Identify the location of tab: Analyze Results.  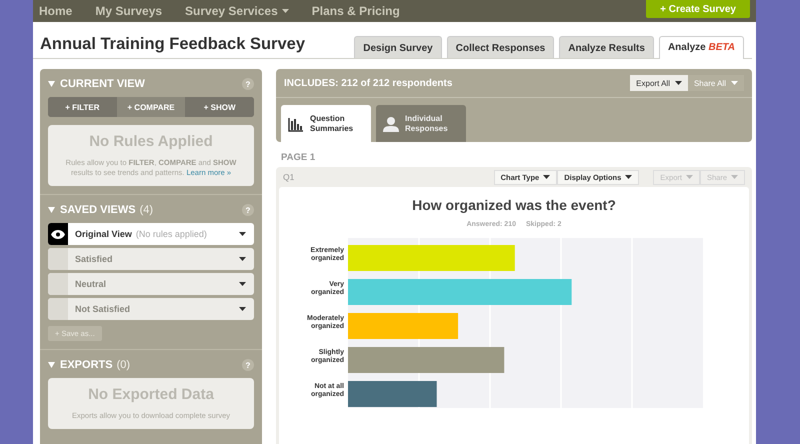
(606, 47).